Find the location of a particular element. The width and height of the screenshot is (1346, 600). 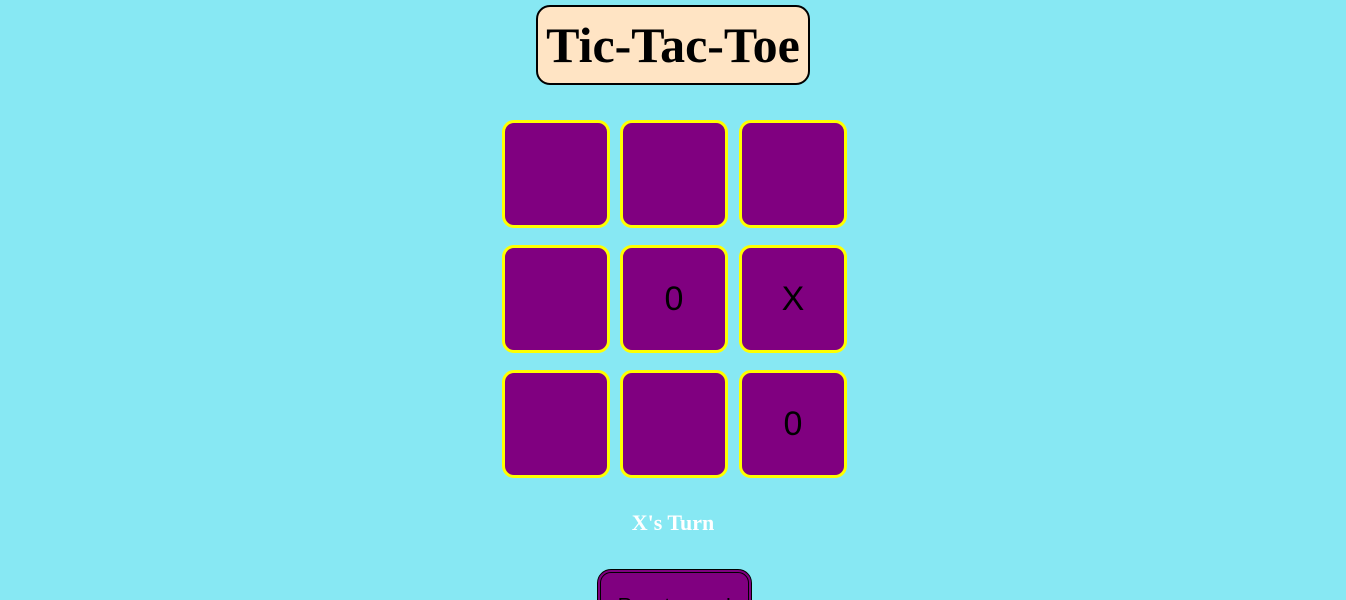

game-title: Tic-Tac-Toe is located at coordinates (673, 45).